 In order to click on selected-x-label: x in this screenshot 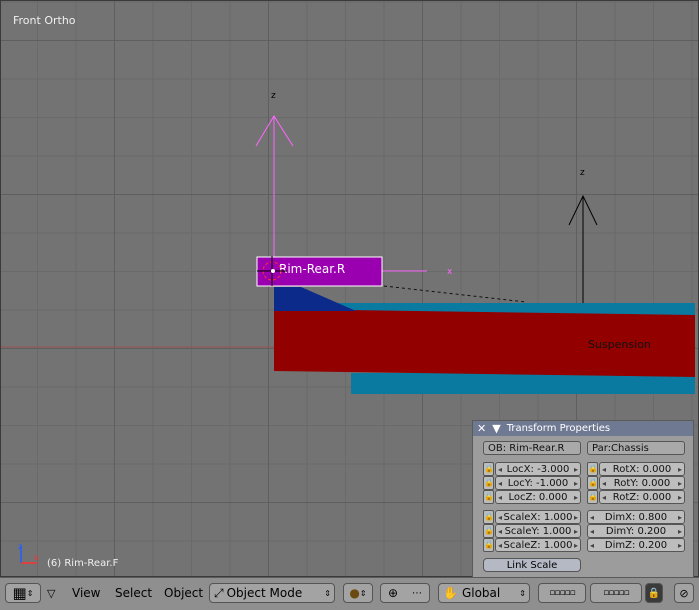, I will do `click(450, 272)`.